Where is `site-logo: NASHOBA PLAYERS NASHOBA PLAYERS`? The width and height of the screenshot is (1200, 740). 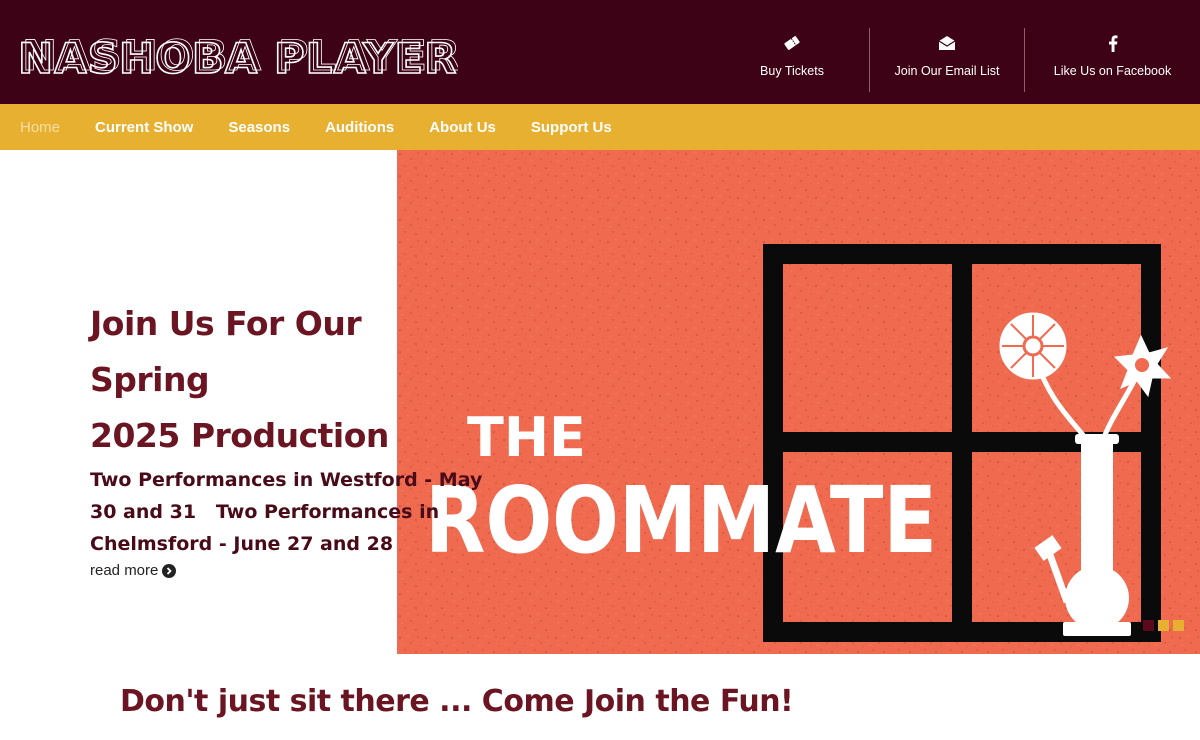
site-logo: NASHOBA PLAYERS NASHOBA PLAYERS is located at coordinates (238, 58).